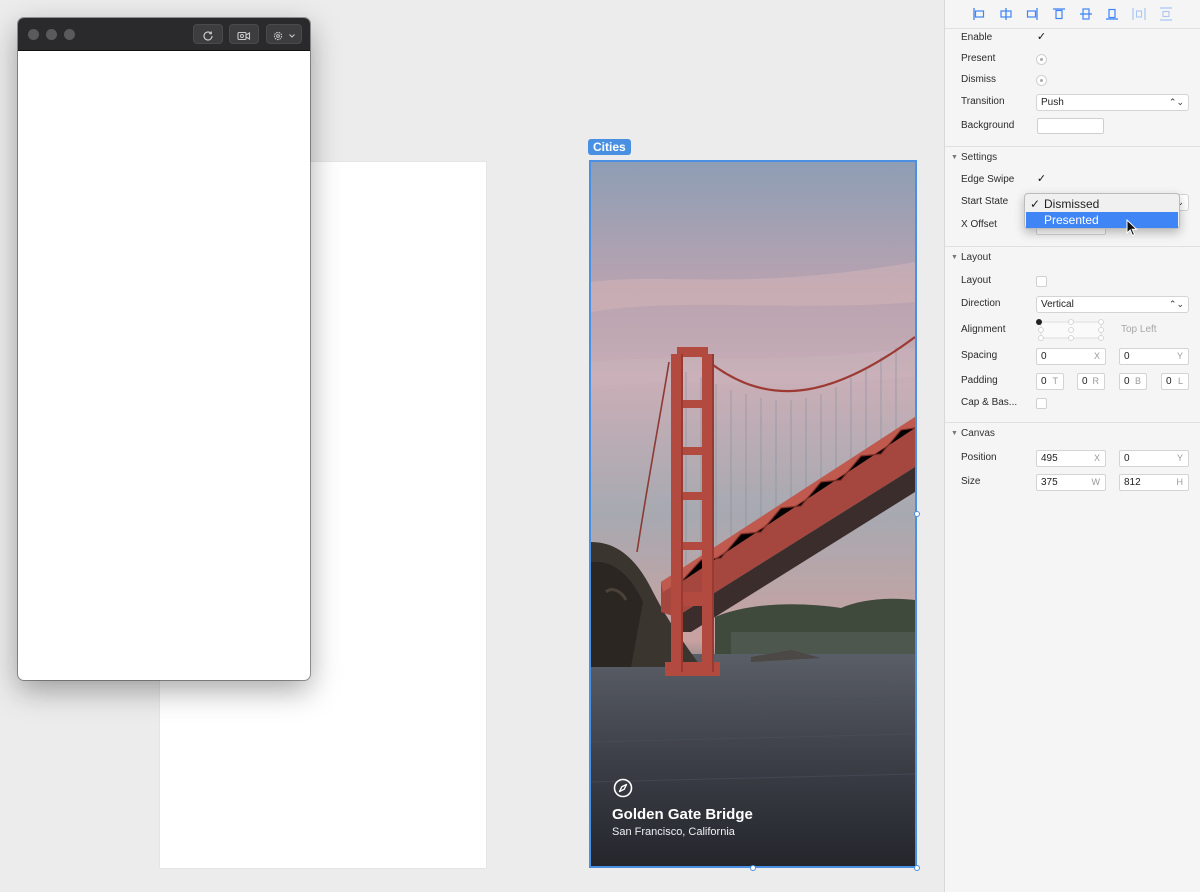  I want to click on unit-h: H, so click(1180, 482).